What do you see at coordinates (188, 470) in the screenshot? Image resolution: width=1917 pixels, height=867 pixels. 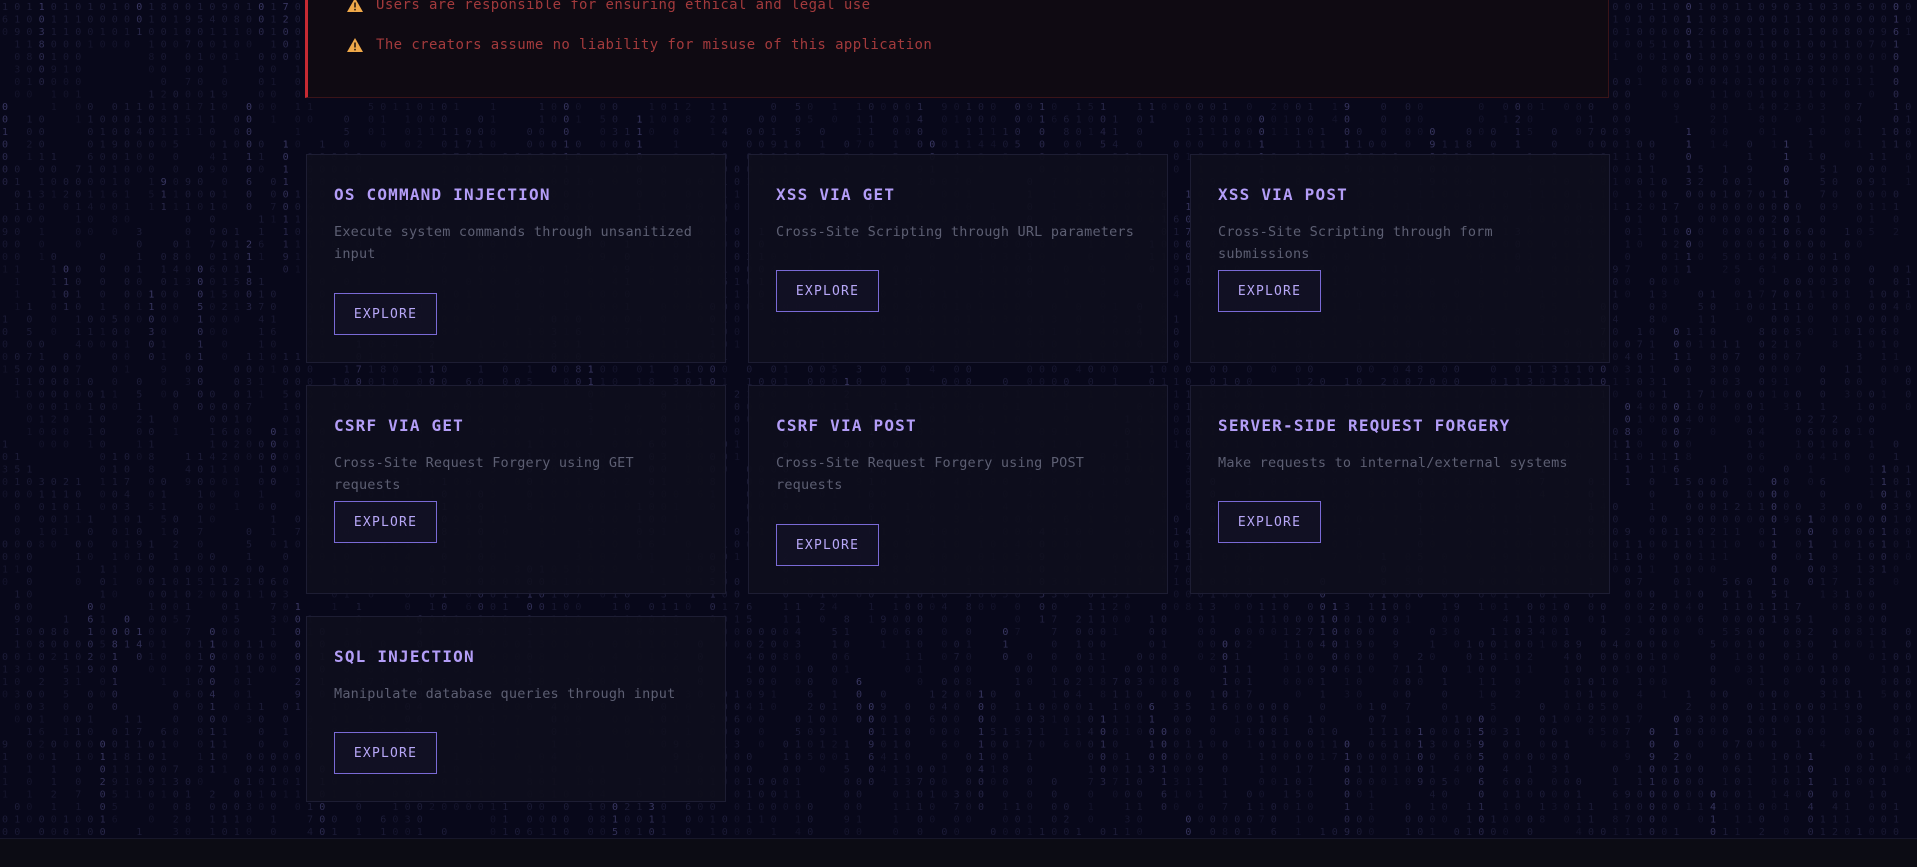 I see `svg-text: 4` at bounding box center [188, 470].